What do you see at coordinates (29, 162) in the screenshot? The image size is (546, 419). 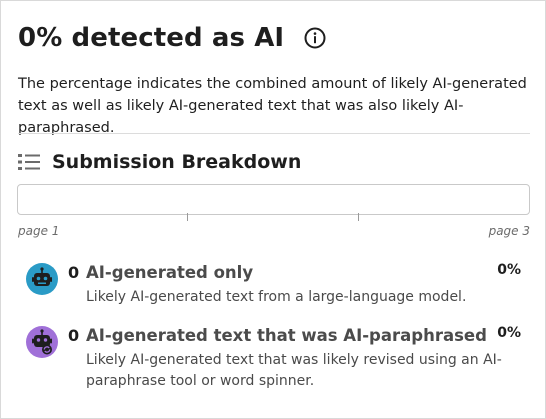 I see `list-icon` at bounding box center [29, 162].